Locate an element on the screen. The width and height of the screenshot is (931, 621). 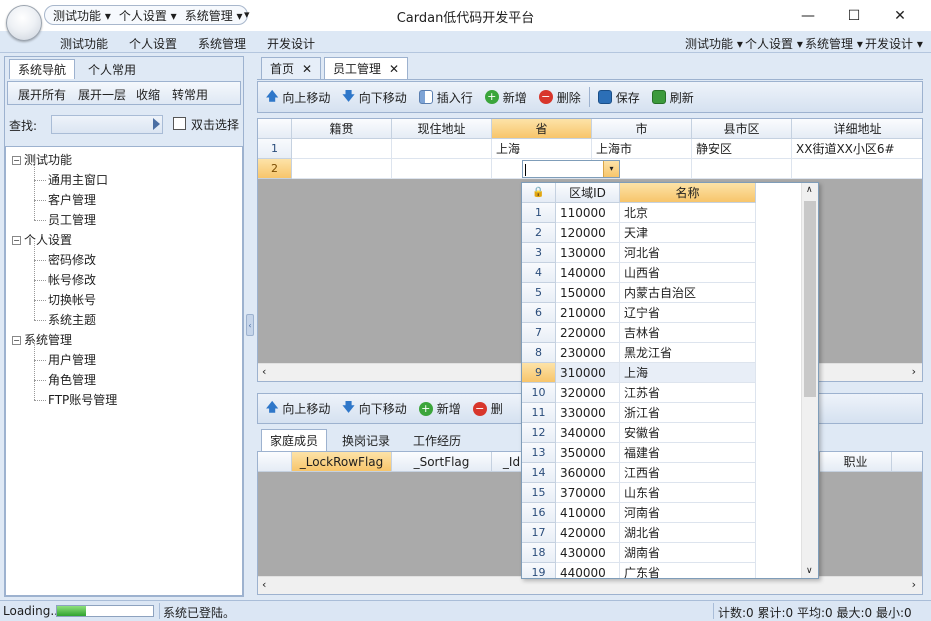
dropdown-cell-name: 湖北省 is located at coordinates (688, 533).